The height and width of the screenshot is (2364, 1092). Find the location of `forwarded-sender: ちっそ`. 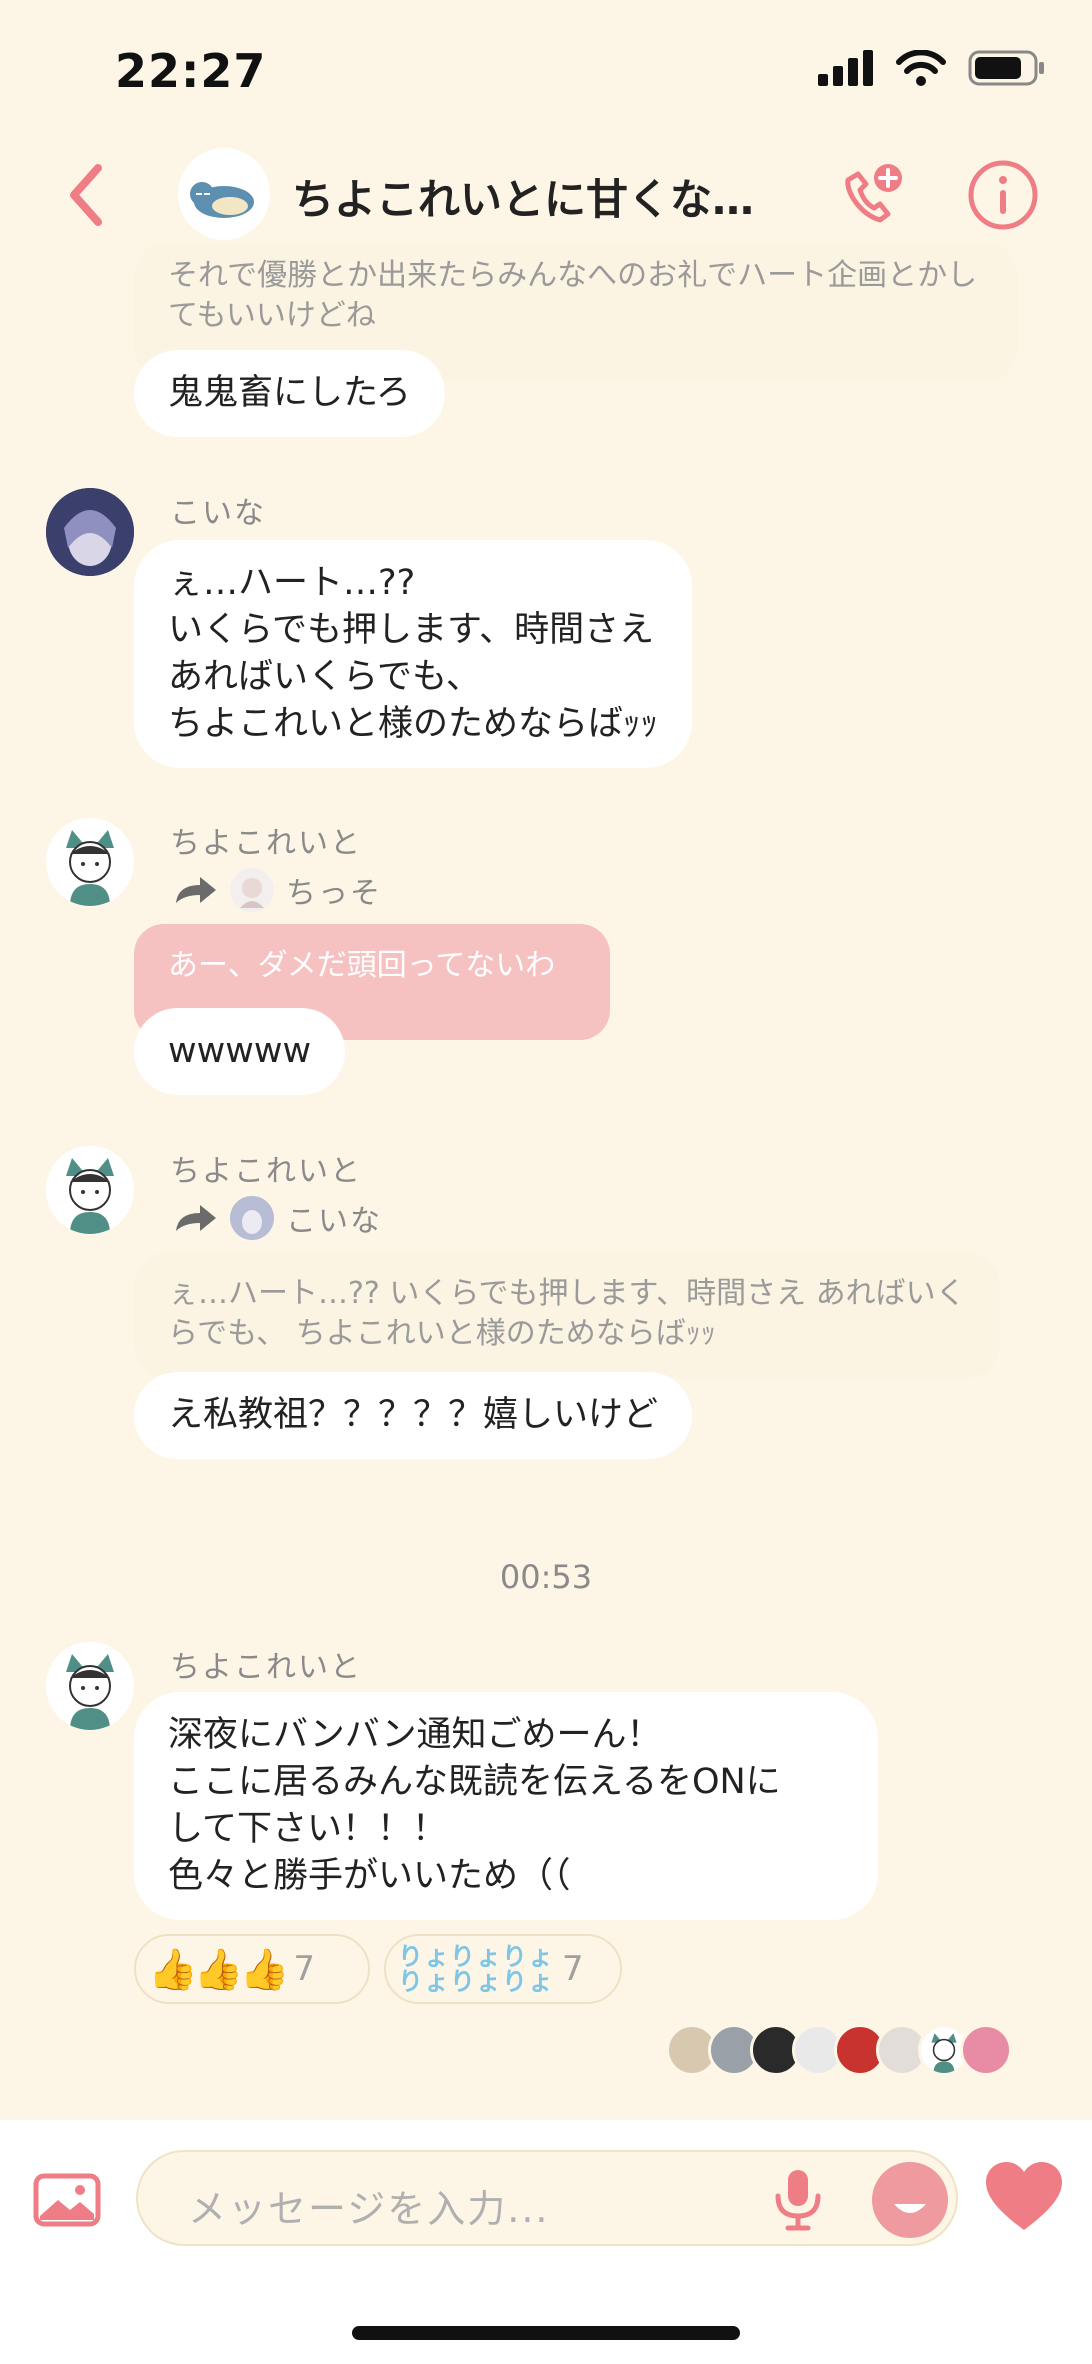

forwarded-sender: ちっそ is located at coordinates (334, 893).